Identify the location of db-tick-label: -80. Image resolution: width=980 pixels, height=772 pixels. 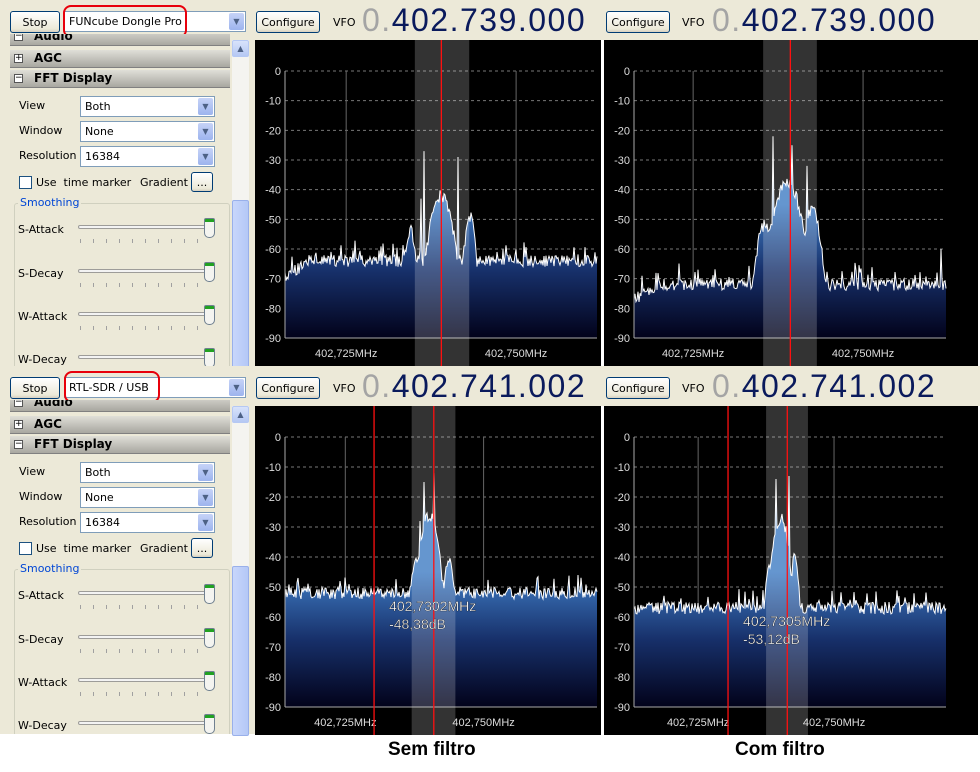
(273, 309).